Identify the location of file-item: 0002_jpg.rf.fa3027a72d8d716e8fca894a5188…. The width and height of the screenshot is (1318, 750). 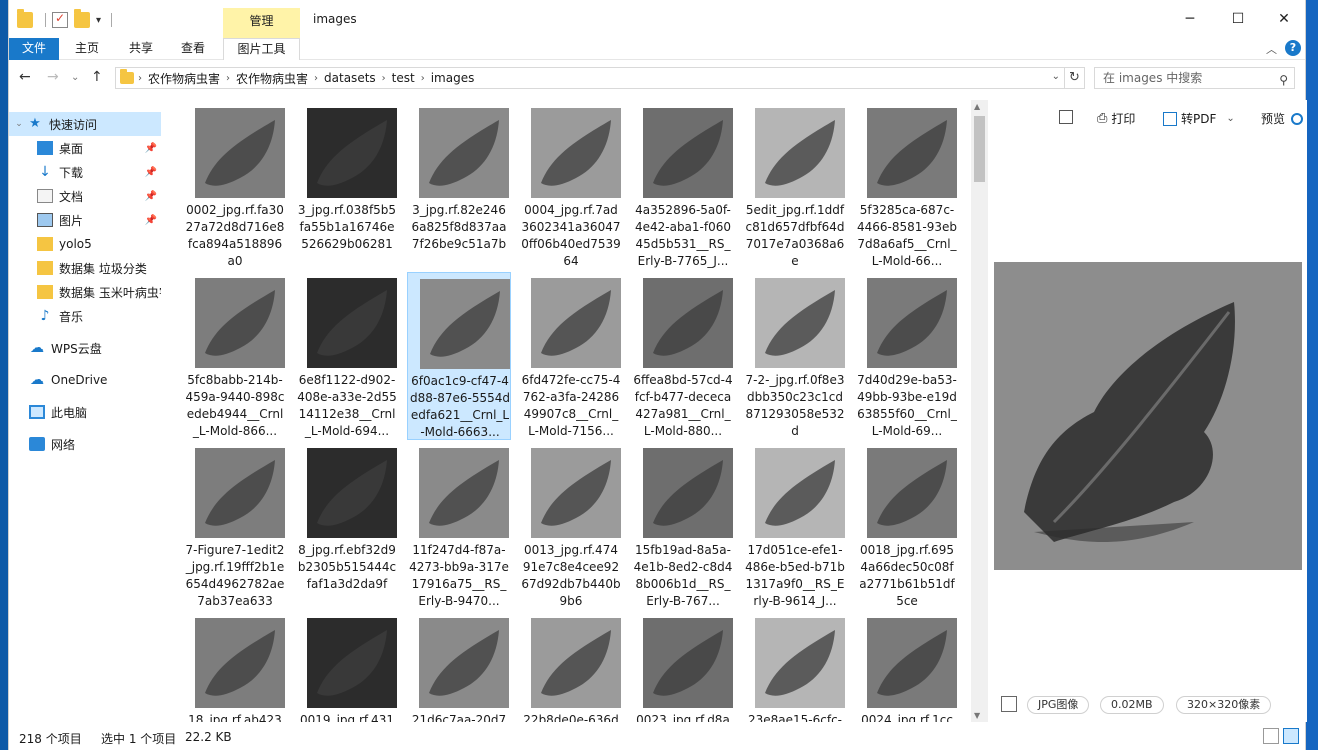
(235, 186).